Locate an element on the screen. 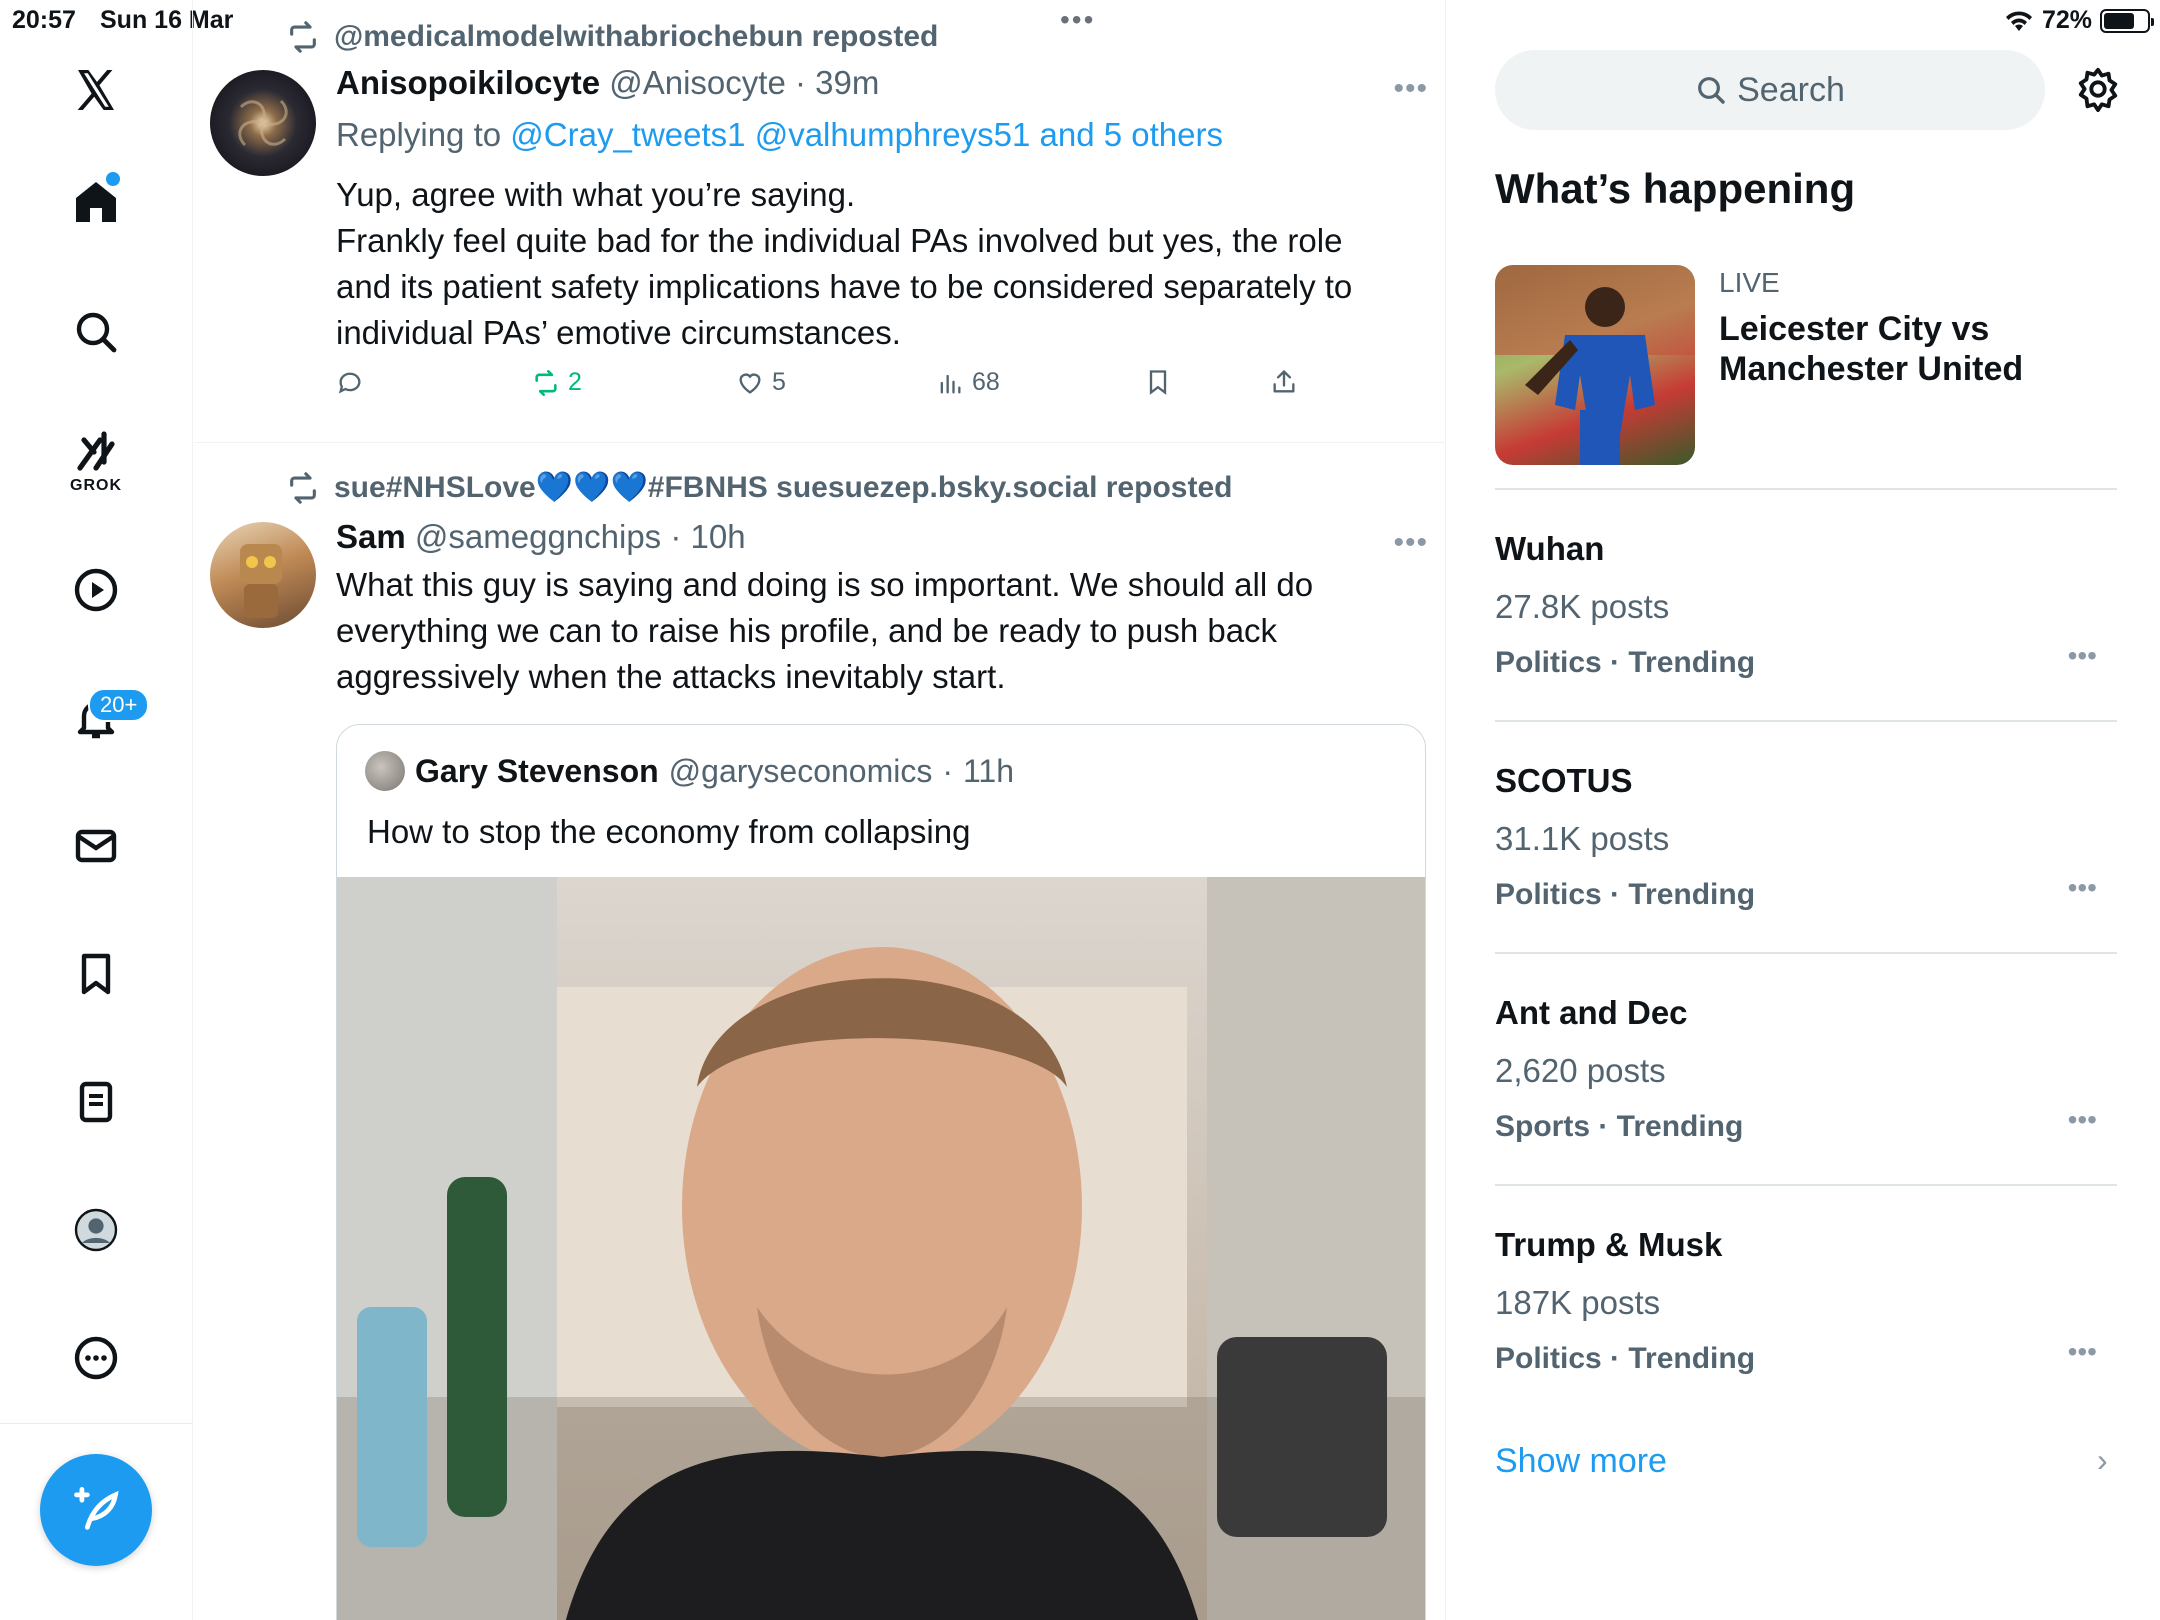 The image size is (2160, 1620). views-button: 68 is located at coordinates (968, 382).